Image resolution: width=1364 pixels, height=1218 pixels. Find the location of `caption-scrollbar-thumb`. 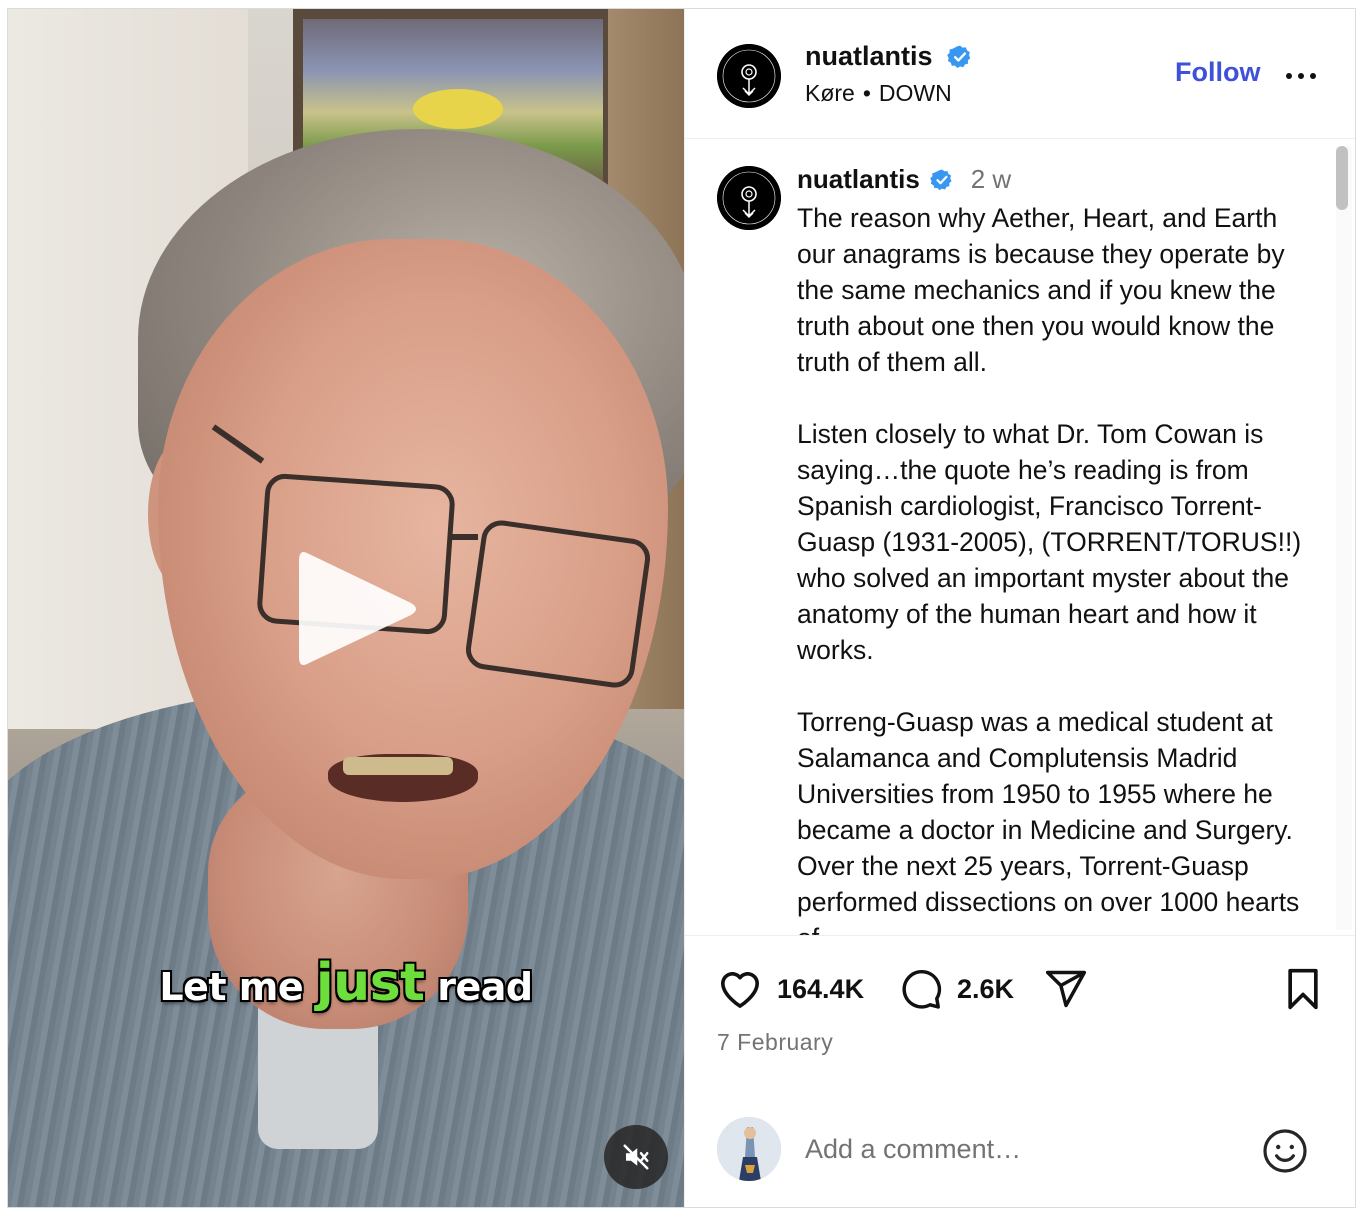

caption-scrollbar-thumb is located at coordinates (1342, 178).